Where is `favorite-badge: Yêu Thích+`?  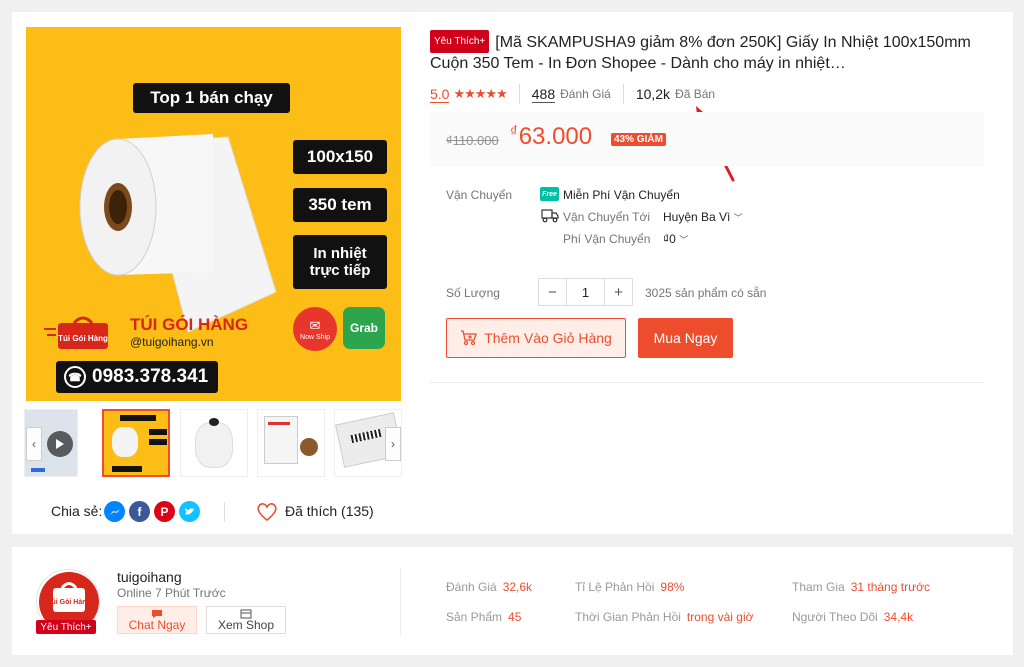 favorite-badge: Yêu Thích+ is located at coordinates (460, 41).